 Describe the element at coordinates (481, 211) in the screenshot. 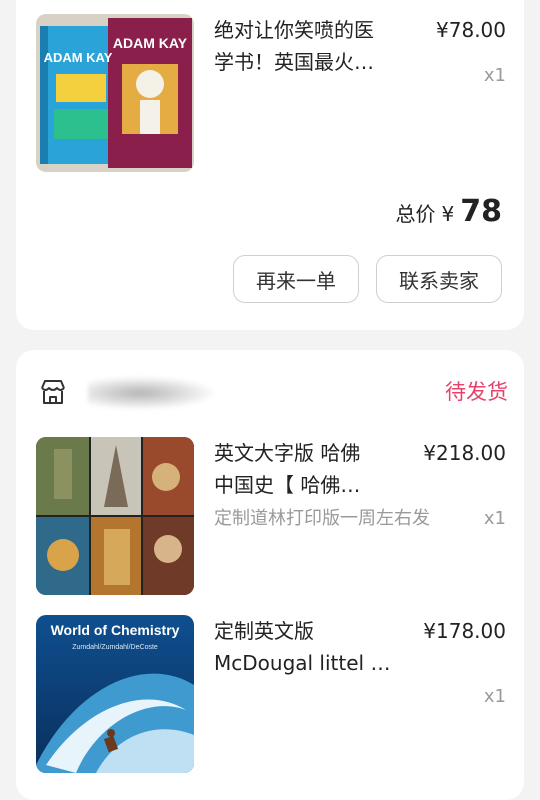

I see `total-amount: 78` at that location.